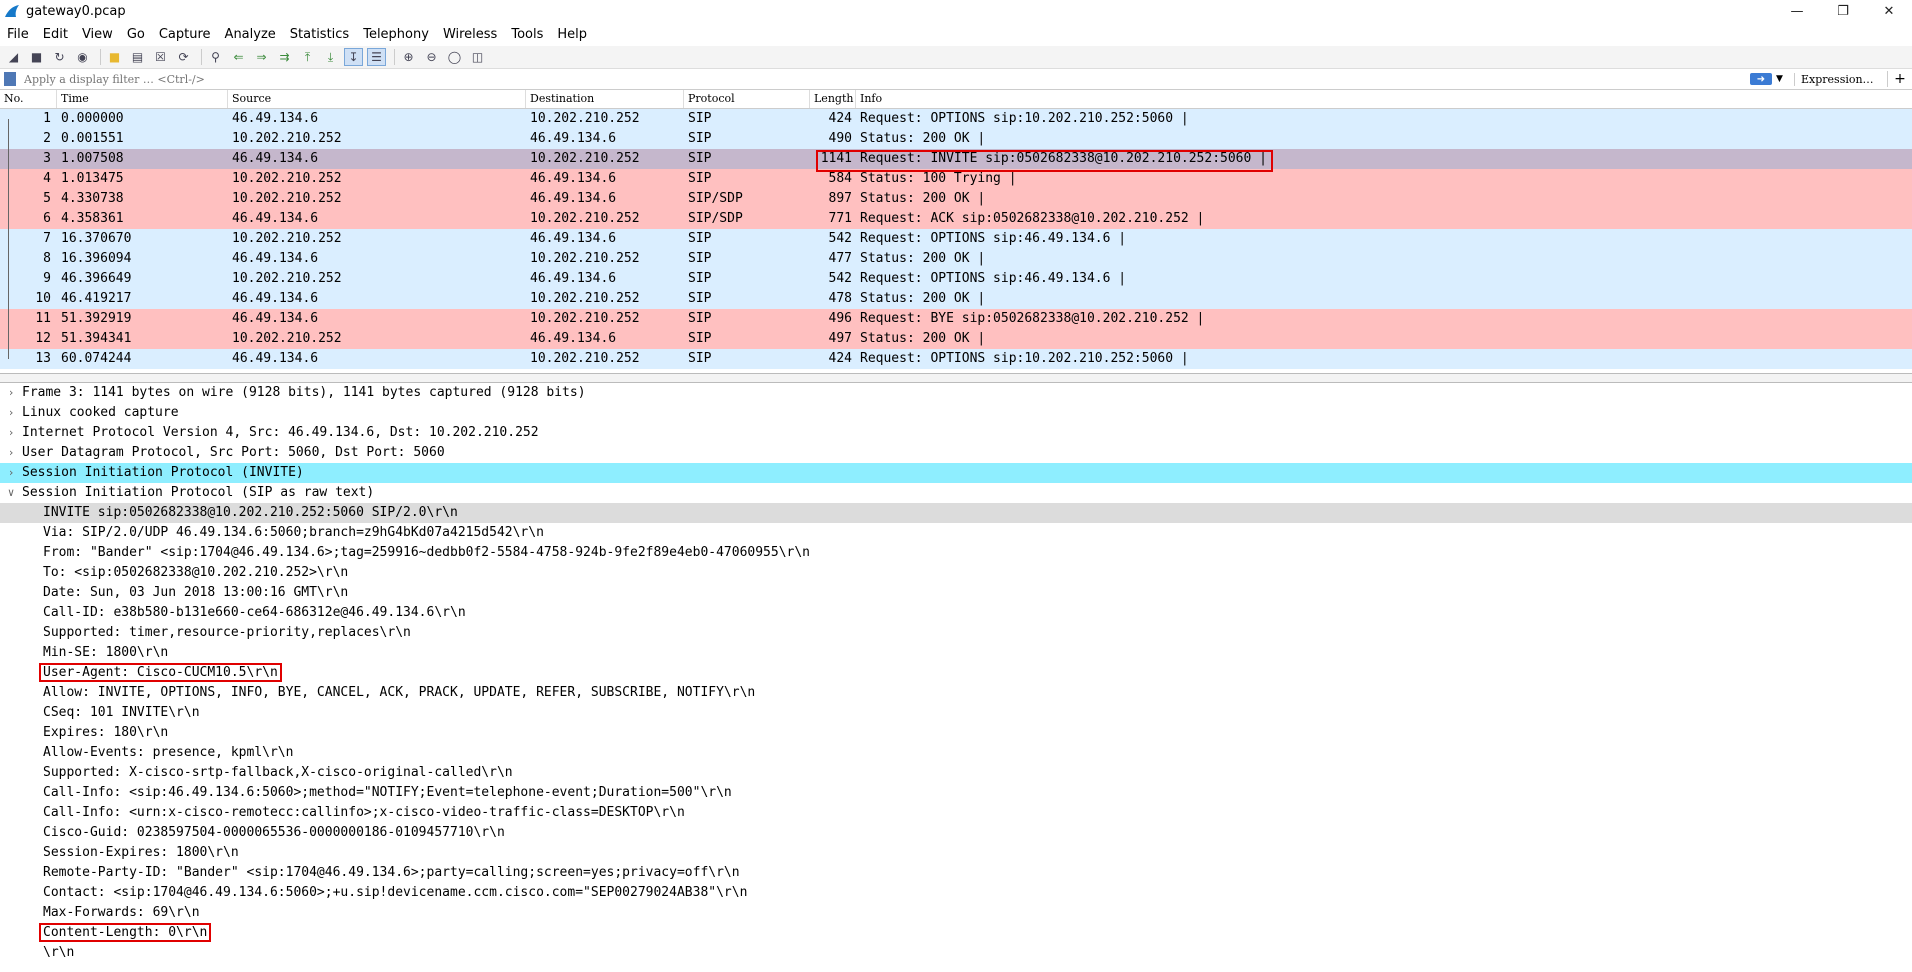 Image resolution: width=1912 pixels, height=972 pixels. What do you see at coordinates (956, 593) in the screenshot?
I see `sip-header-line: Date: Sun, 03 Jun 2018 13:00:16 GMT\r\n` at bounding box center [956, 593].